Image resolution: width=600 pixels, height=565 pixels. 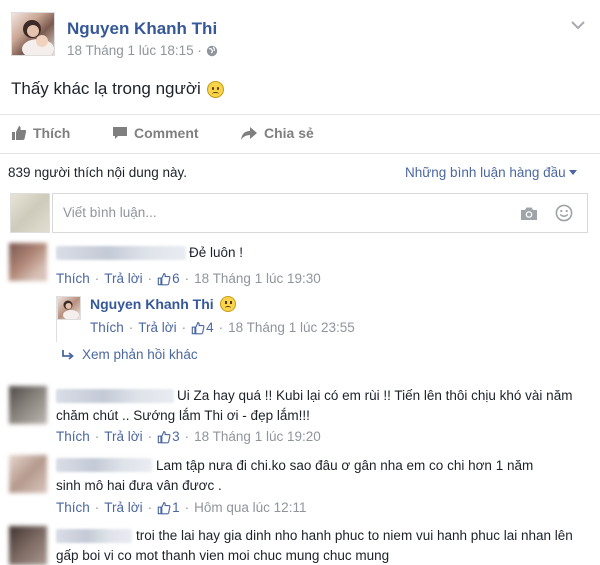 I want to click on post-timestamp: 18 Tháng 1 lúc 18:15 ·, so click(x=142, y=50).